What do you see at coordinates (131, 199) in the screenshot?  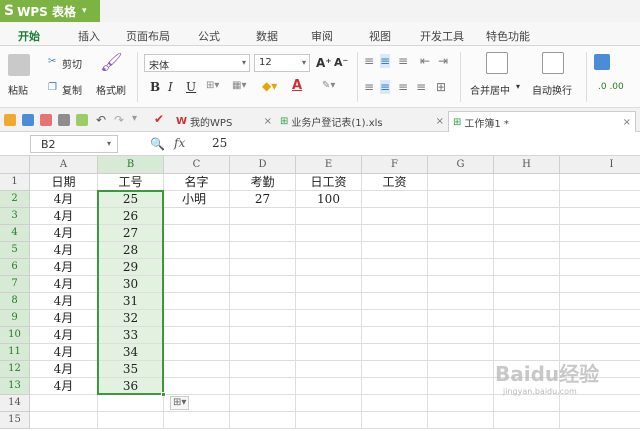 I see `cell-b2: 25` at bounding box center [131, 199].